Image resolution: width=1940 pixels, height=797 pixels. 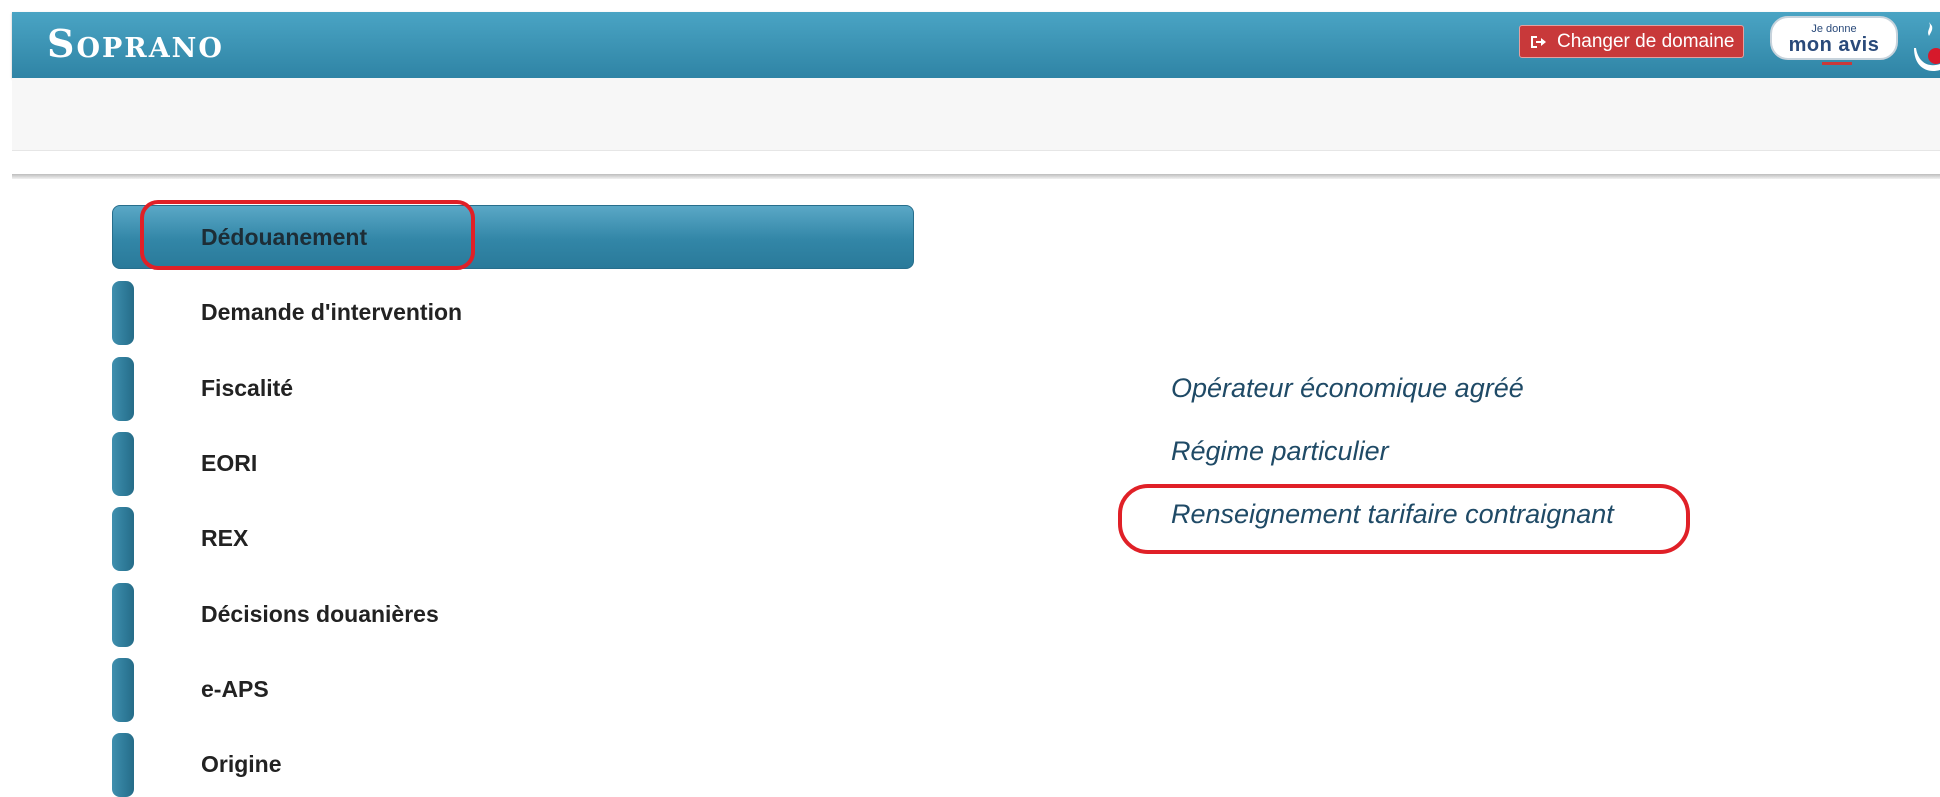 I want to click on change-domain-label: Changer de domaine, so click(x=1646, y=41).